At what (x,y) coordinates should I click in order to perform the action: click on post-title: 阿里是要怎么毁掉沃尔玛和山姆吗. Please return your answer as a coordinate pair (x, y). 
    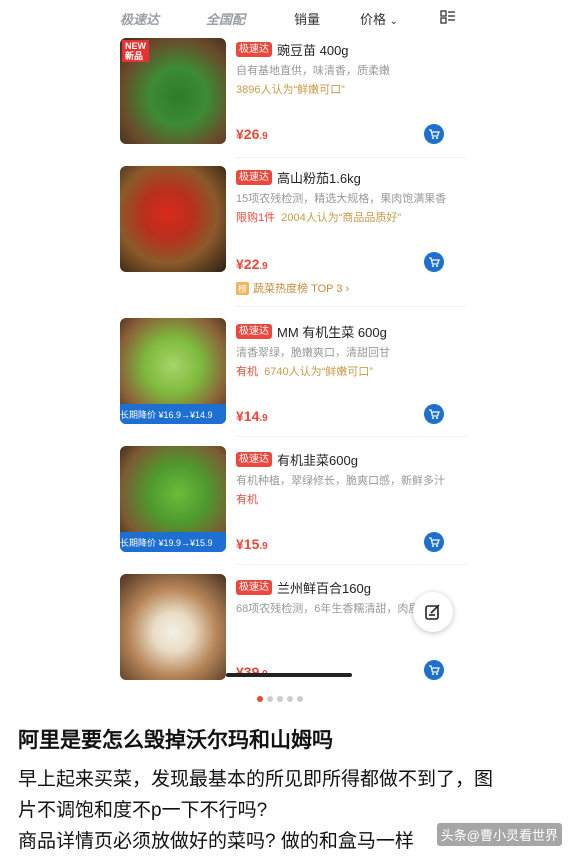
    Looking at the image, I should click on (175, 740).